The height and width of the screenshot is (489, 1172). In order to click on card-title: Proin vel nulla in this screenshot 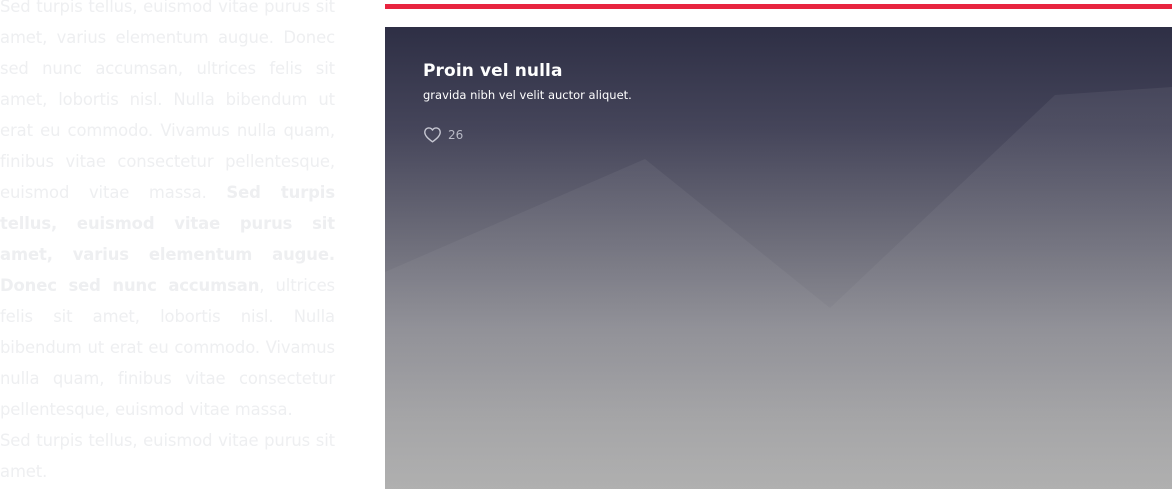, I will do `click(493, 71)`.